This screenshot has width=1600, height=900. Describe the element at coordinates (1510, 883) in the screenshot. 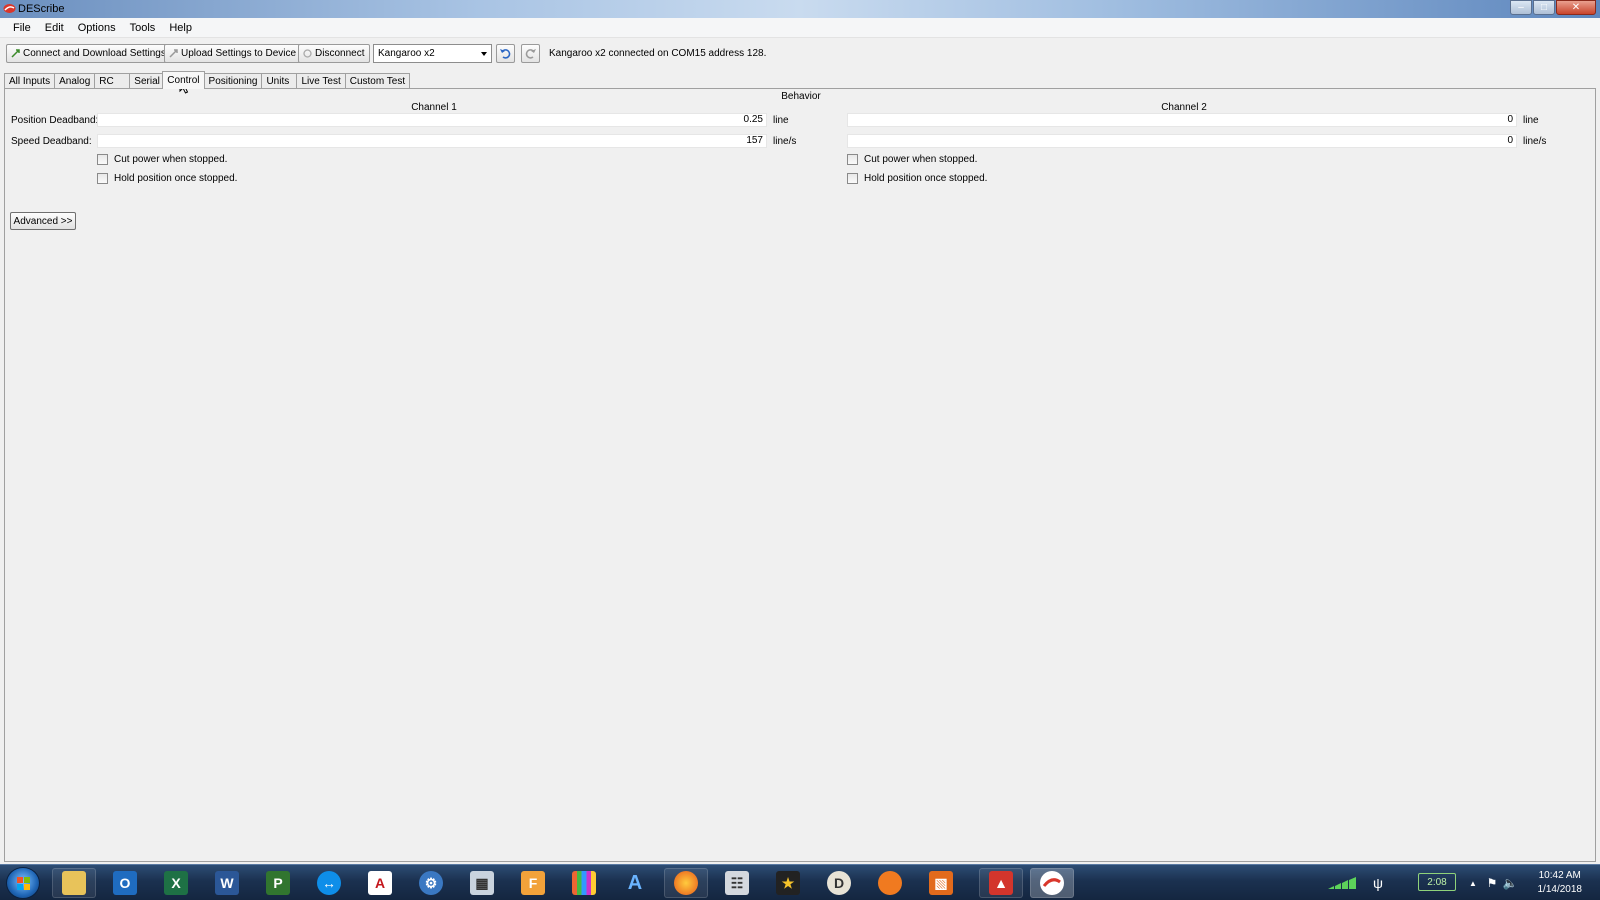

I see `volume-icon: 🔈` at that location.